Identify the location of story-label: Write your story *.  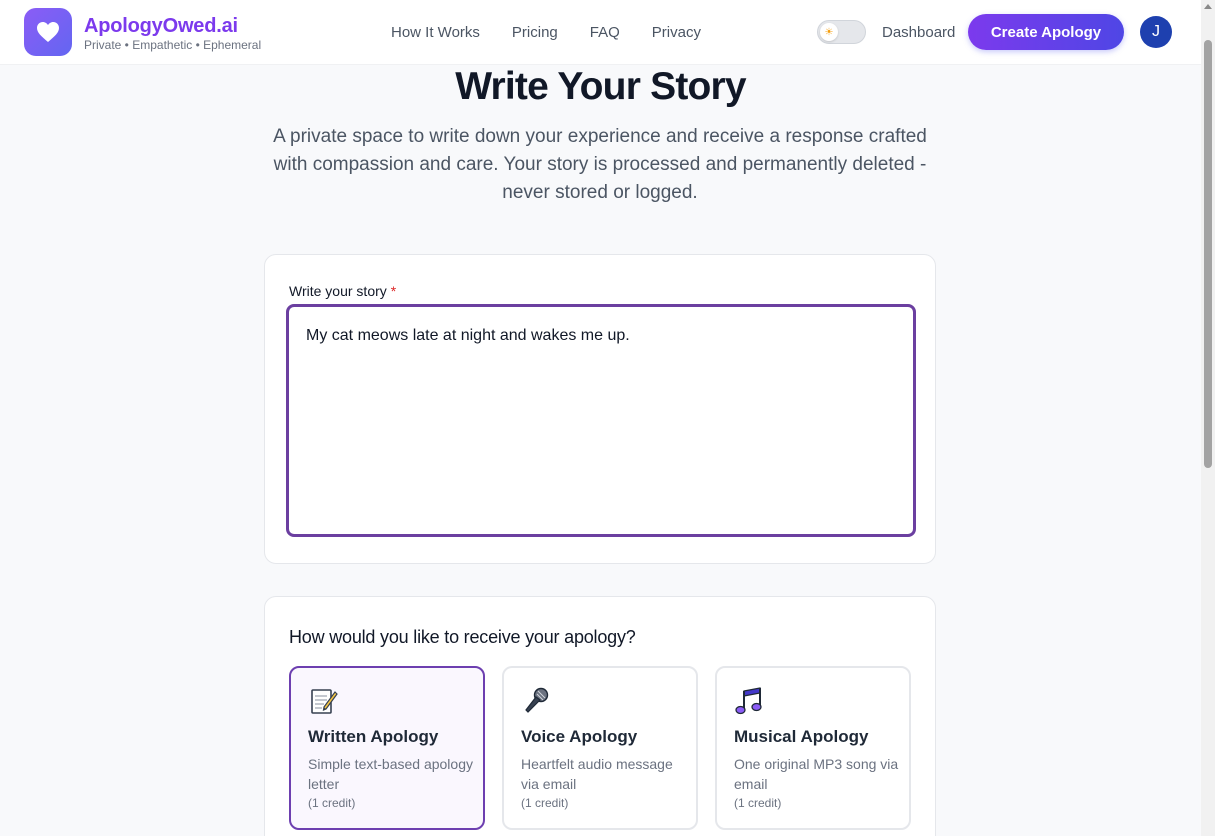
(342, 291).